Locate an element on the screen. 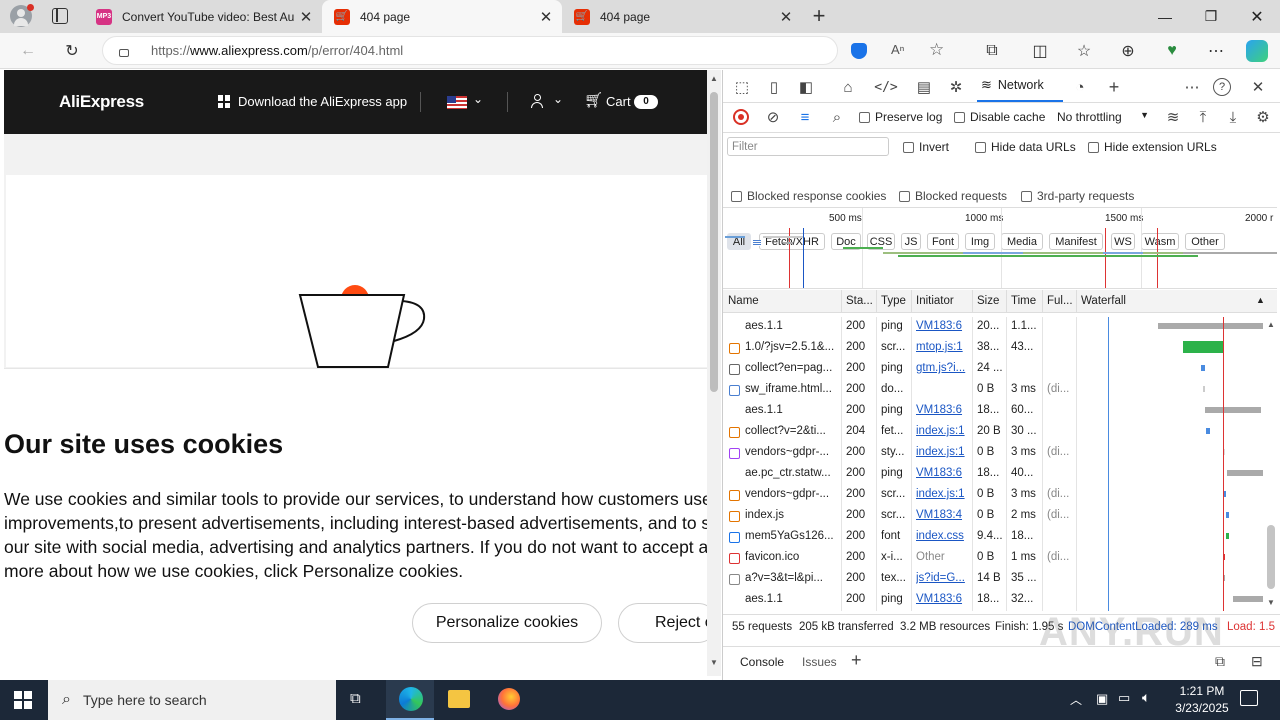 The width and height of the screenshot is (1280, 720). profile-icon is located at coordinates (22, 15).